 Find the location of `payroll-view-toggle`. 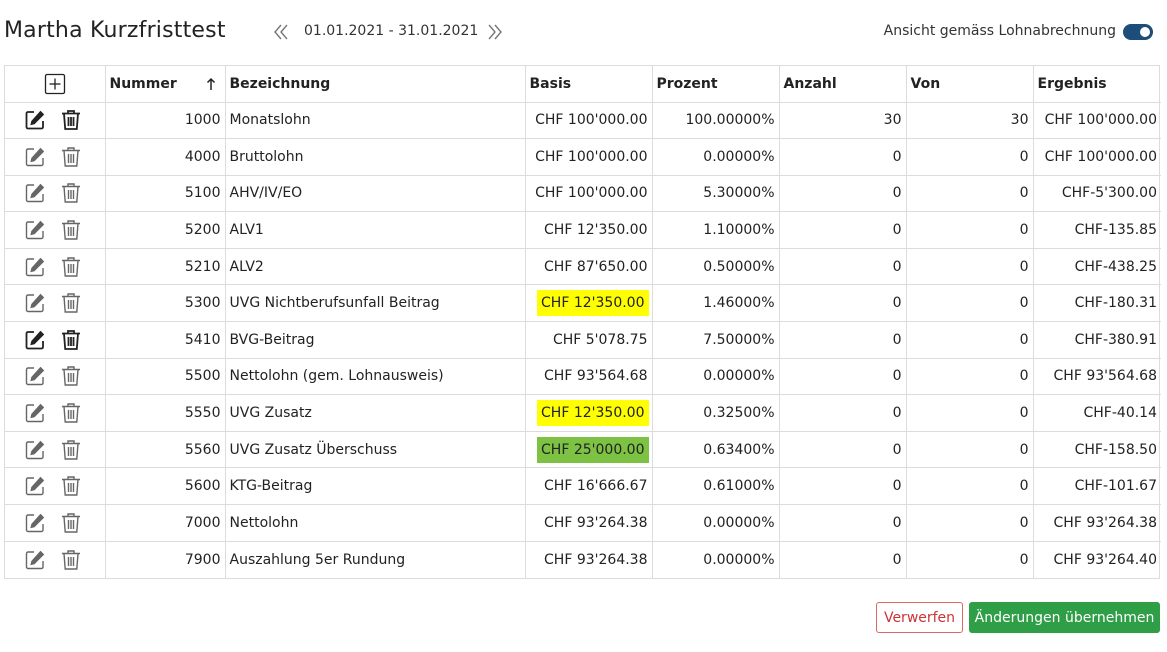

payroll-view-toggle is located at coordinates (1138, 32).